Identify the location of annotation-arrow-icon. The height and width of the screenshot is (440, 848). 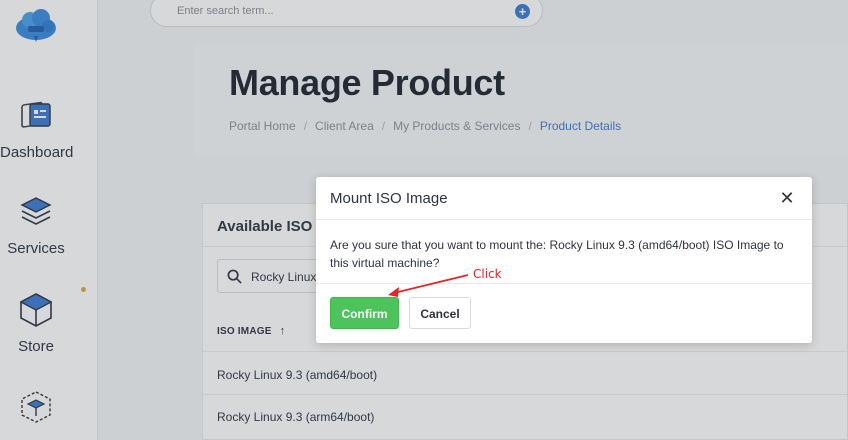
(428, 285).